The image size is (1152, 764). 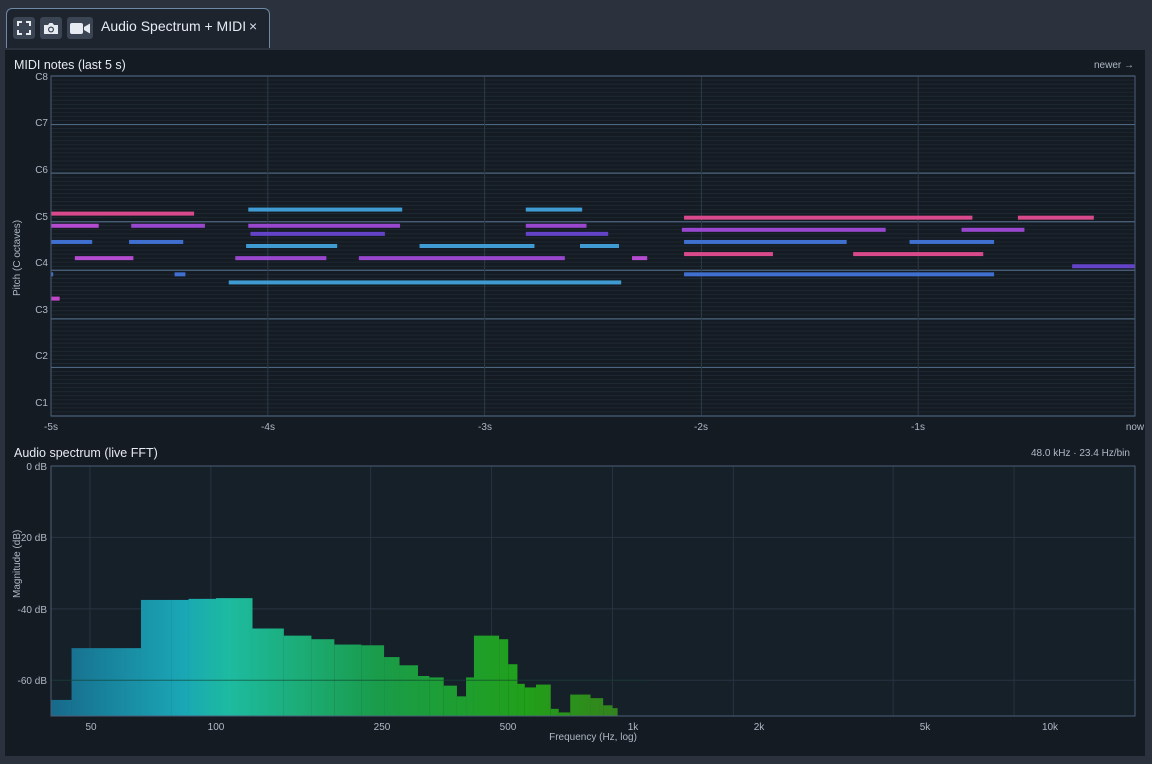 I want to click on freq-tick-label: 100, so click(x=216, y=727).